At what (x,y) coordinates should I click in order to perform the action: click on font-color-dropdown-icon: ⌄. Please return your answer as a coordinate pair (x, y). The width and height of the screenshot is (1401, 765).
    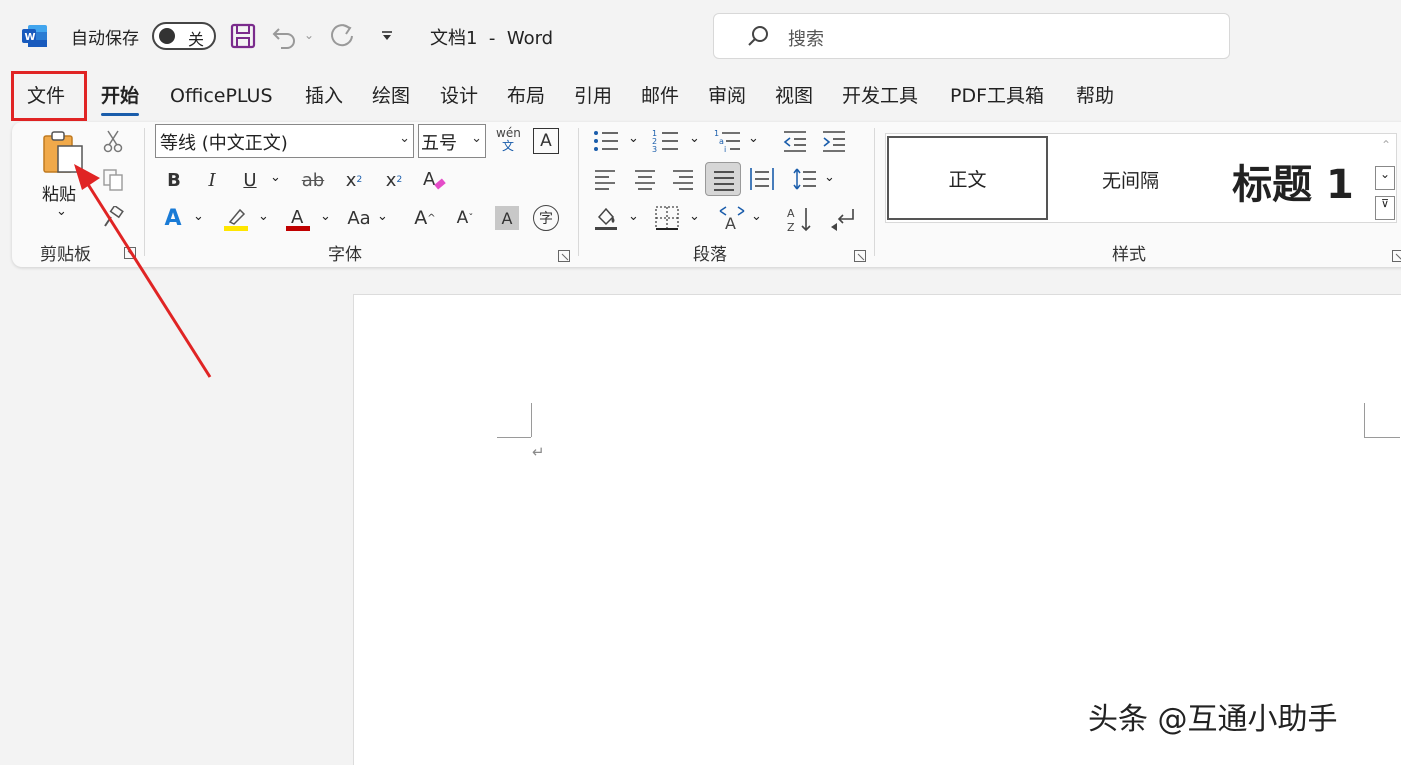
    Looking at the image, I should click on (325, 216).